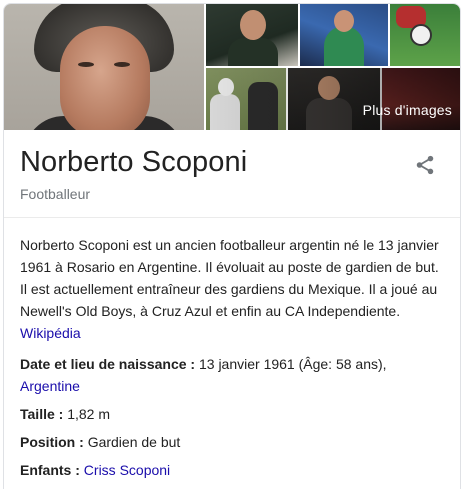 Image resolution: width=466 pixels, height=489 pixels. What do you see at coordinates (332, 67) in the screenshot?
I see `thumbnail-grid: Plus d'images` at bounding box center [332, 67].